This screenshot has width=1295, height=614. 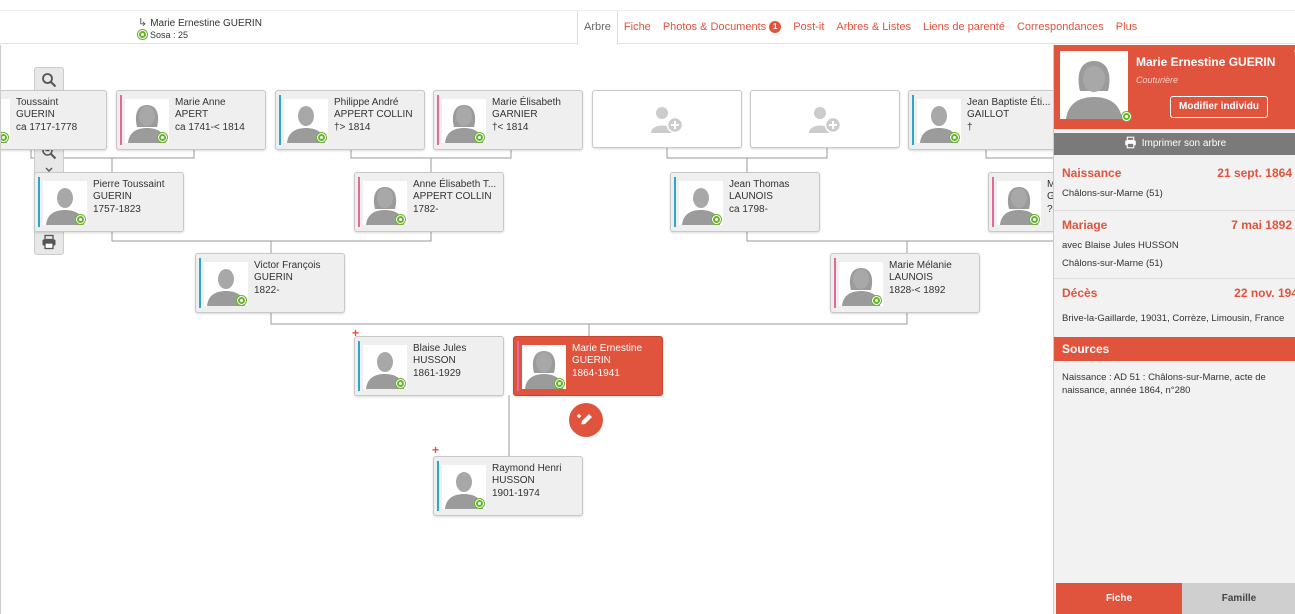 I want to click on search-icon, so click(x=49, y=80).